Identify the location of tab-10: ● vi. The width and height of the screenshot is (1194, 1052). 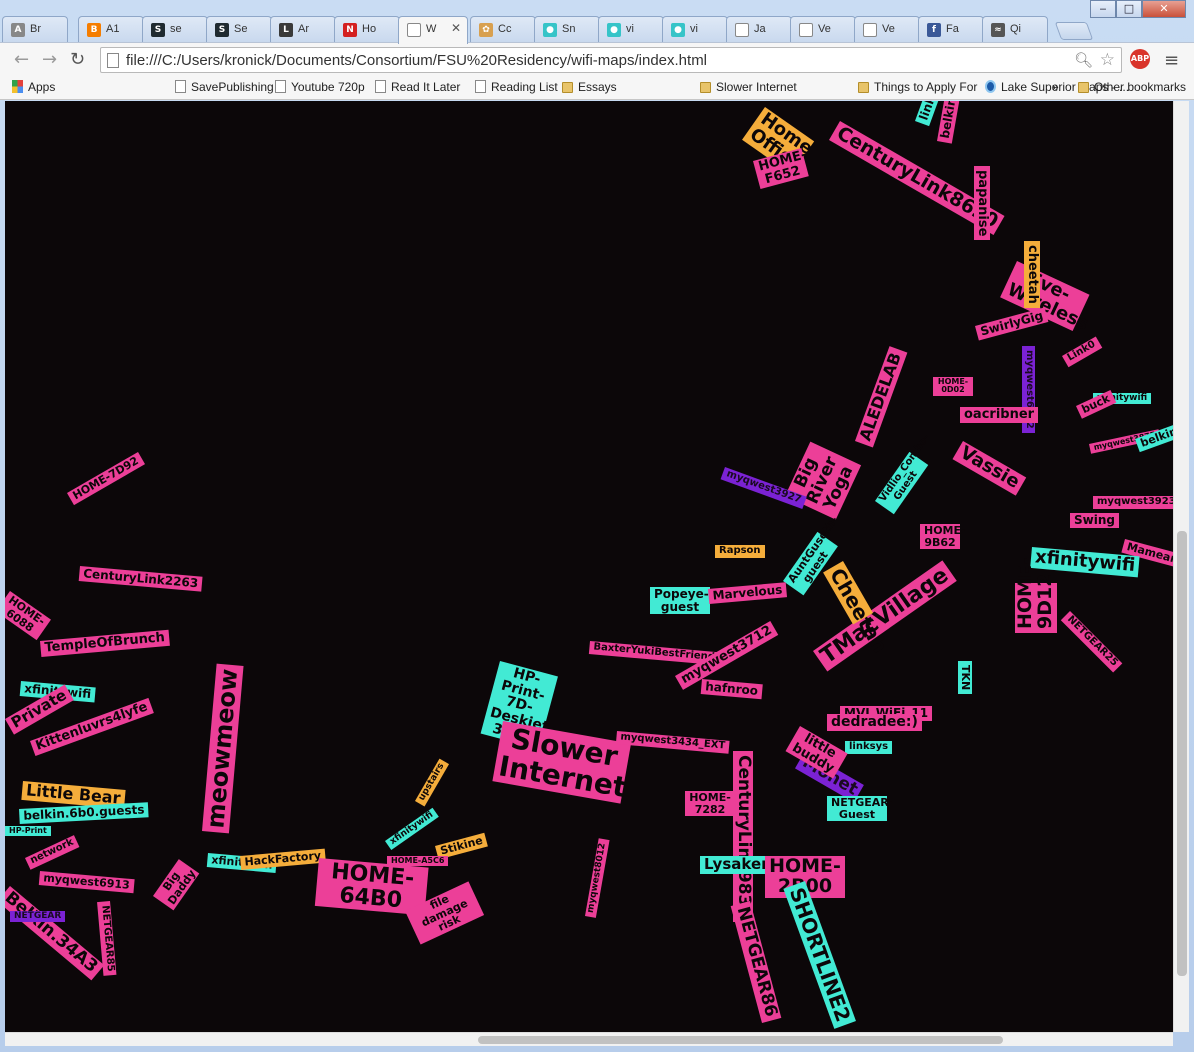
(695, 29).